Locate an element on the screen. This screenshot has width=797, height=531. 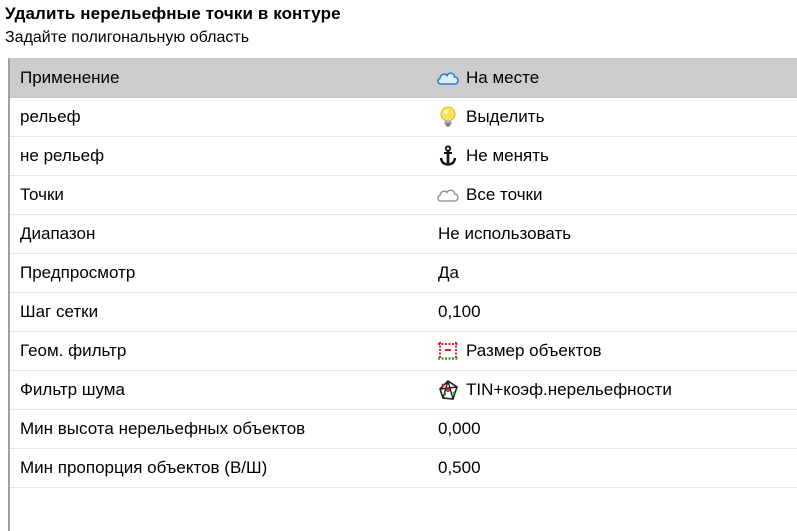
dialog-title: Удалить нерельефные точки в контуре is located at coordinates (173, 13).